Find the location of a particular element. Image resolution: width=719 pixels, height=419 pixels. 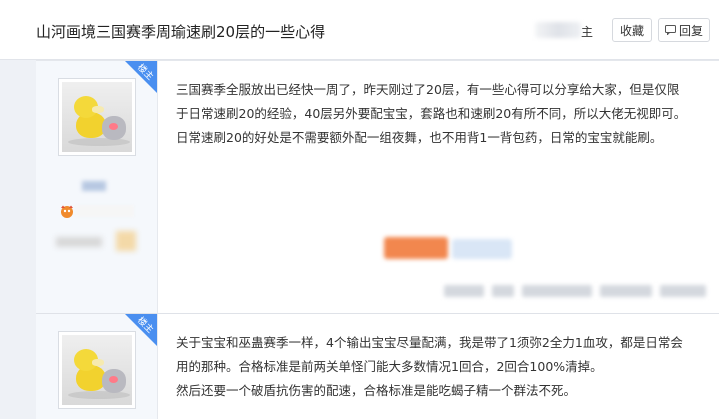

post-meta-row is located at coordinates (579, 292).